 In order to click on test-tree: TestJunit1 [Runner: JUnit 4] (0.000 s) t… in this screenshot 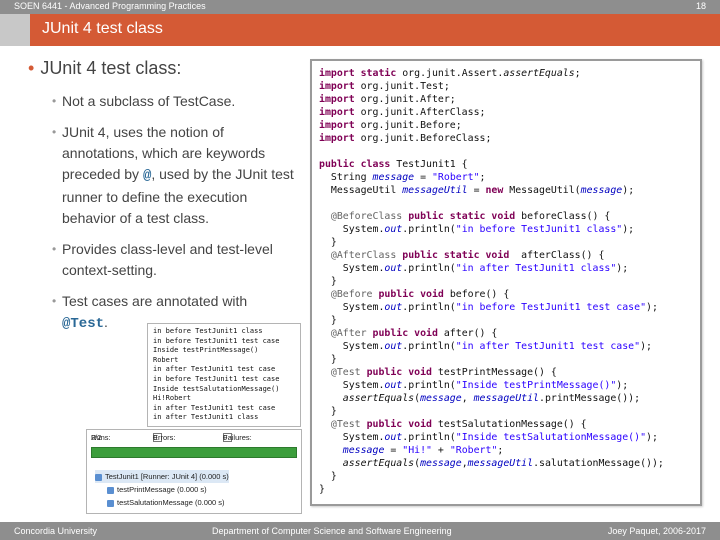, I will do `click(162, 489)`.